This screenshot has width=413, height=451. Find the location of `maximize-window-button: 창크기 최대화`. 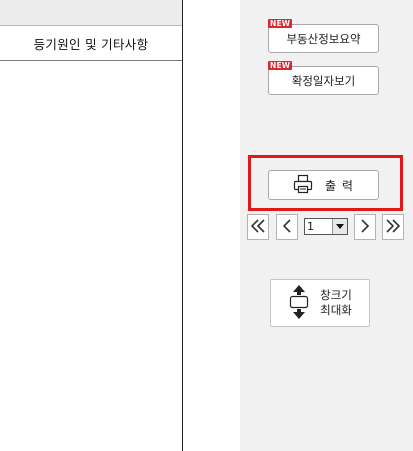

maximize-window-button: 창크기 최대화 is located at coordinates (320, 303).